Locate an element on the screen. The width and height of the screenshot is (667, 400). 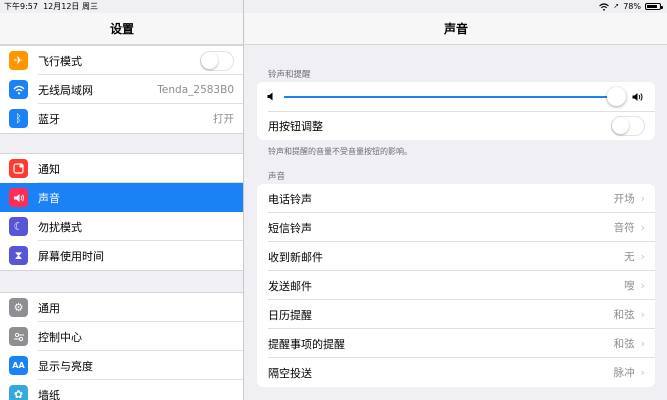
sidebar-item-label: 勿扰模式 is located at coordinates (60, 227).